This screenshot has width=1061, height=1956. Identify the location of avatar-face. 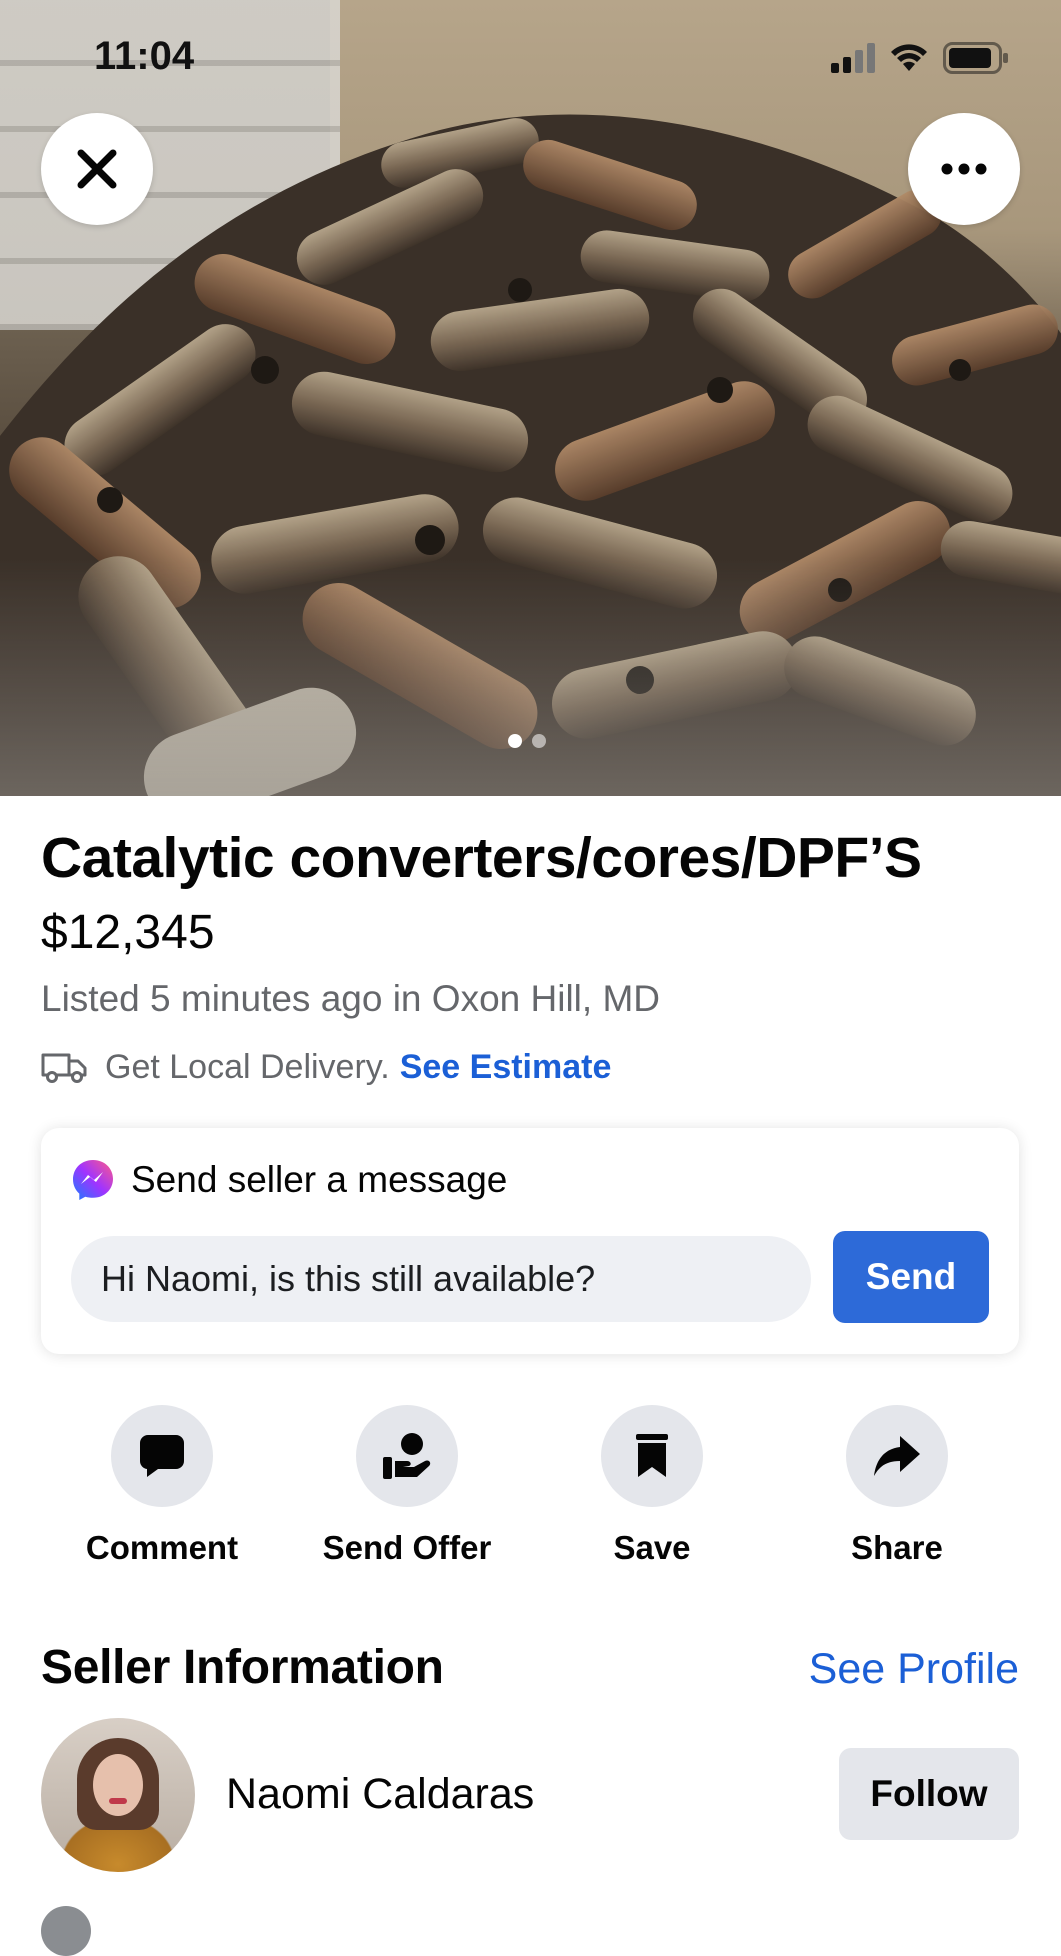
(118, 1785).